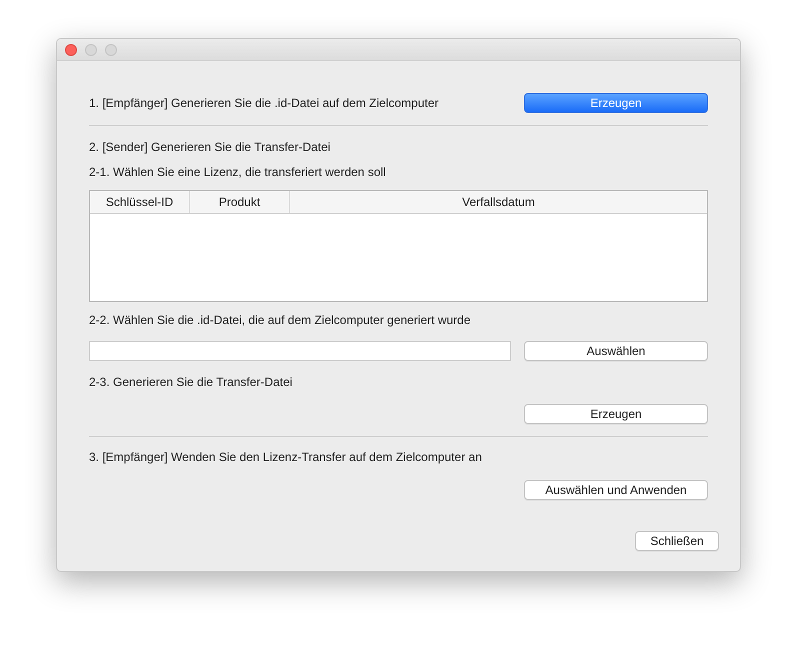 This screenshot has height=646, width=797. I want to click on column-header: Verfallsdatum, so click(498, 202).